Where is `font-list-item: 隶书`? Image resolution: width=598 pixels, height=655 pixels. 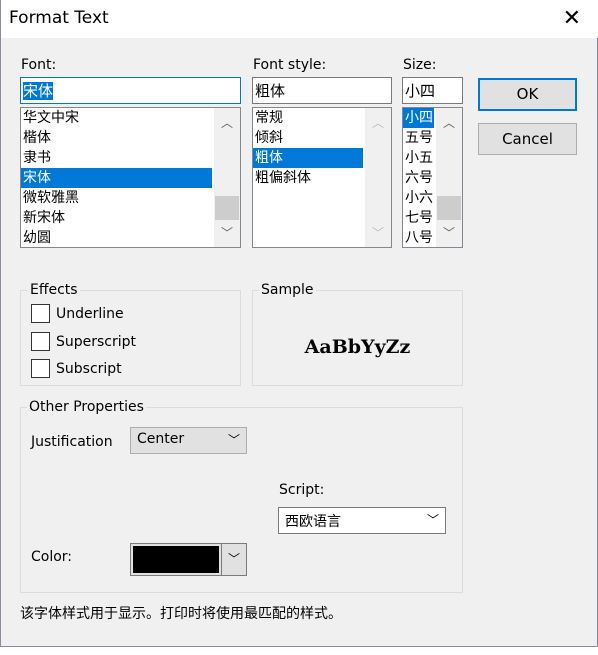 font-list-item: 隶书 is located at coordinates (116, 158).